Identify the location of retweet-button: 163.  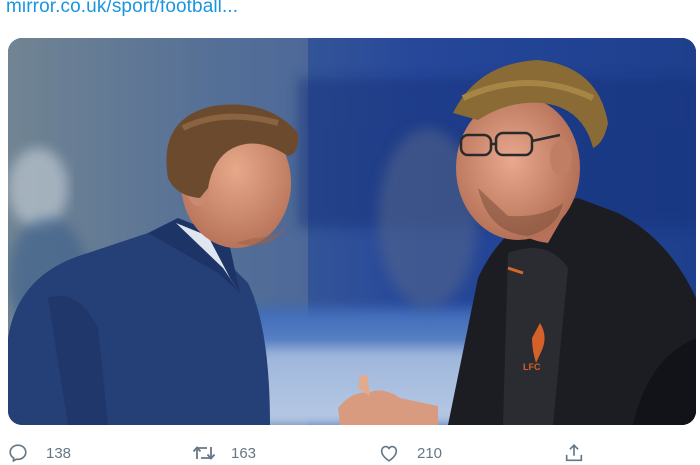
(223, 453).